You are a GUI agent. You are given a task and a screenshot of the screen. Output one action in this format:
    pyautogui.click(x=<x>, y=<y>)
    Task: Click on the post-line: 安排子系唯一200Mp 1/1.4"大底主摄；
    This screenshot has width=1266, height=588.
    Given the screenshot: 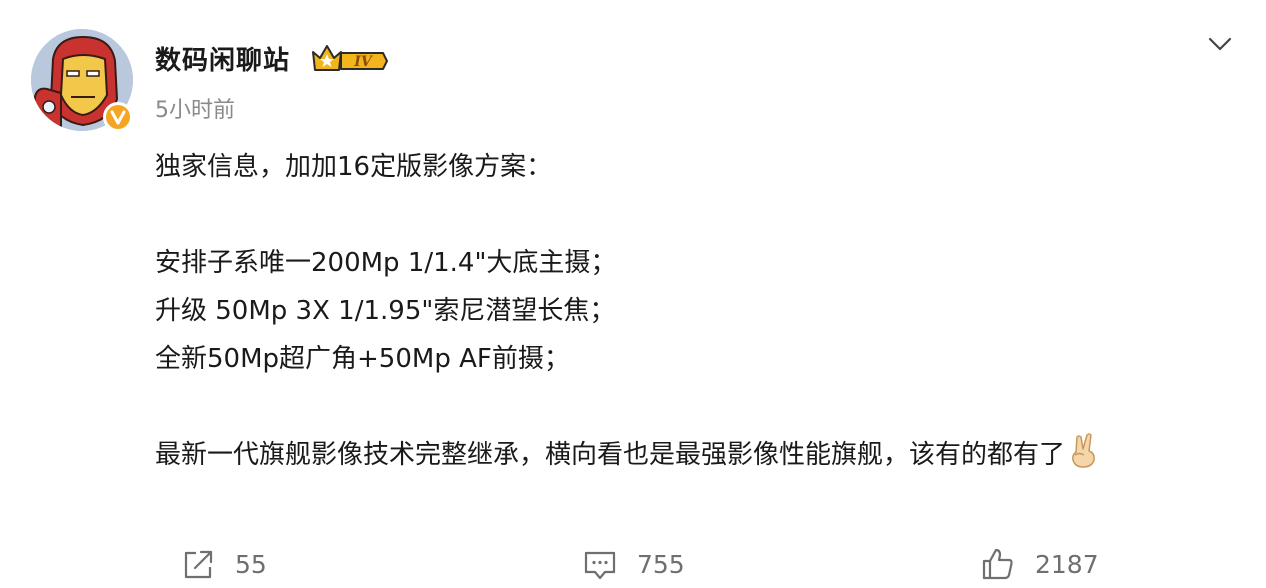 What is the action you would take?
    pyautogui.click(x=386, y=263)
    